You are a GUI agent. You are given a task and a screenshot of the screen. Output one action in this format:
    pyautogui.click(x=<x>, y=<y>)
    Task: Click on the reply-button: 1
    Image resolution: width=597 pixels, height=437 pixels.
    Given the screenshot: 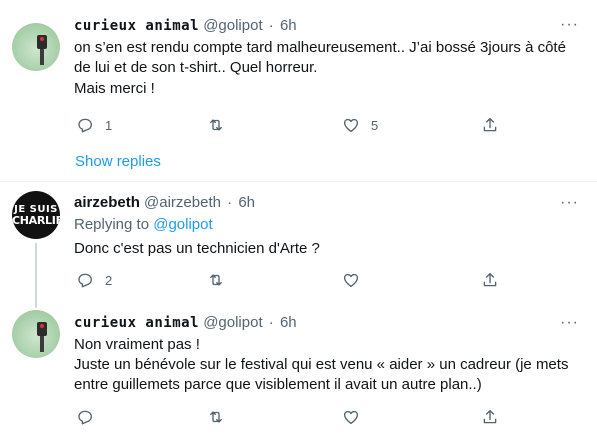 What is the action you would take?
    pyautogui.click(x=94, y=125)
    